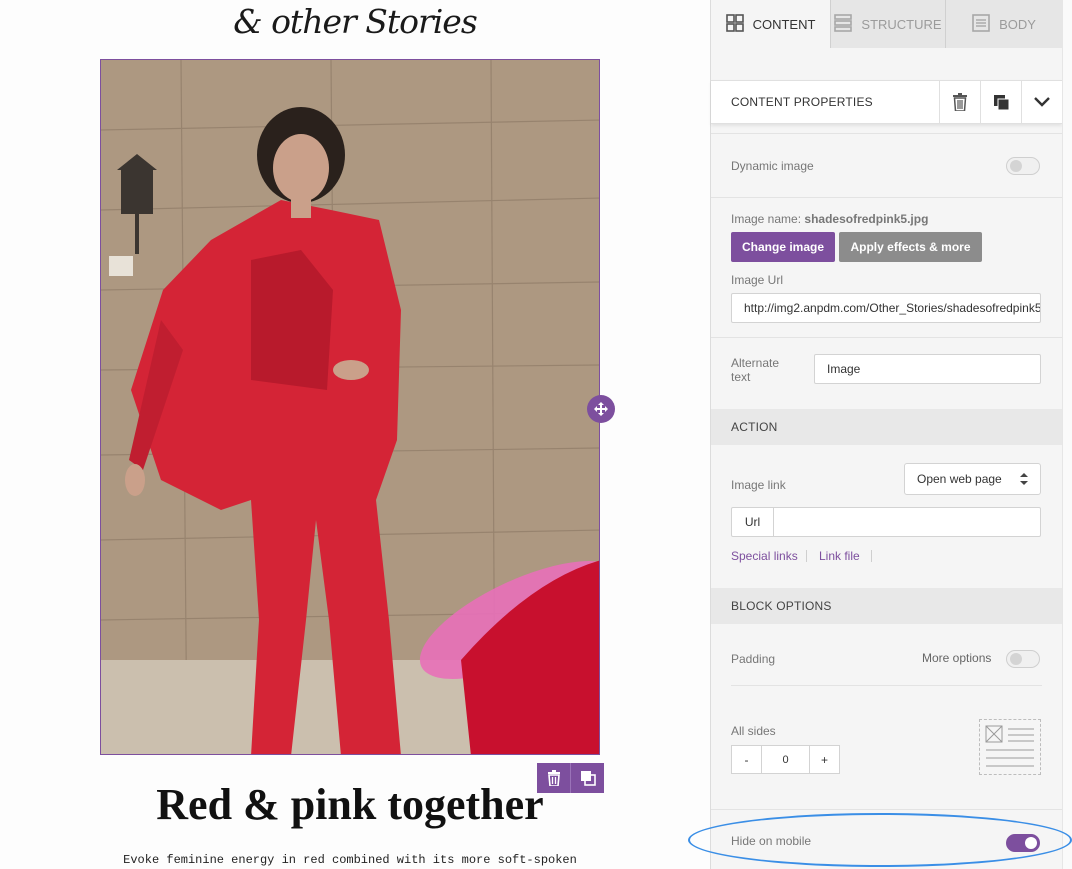 The image size is (1072, 869). I want to click on hide-on-mobile-label: Hide on mobile, so click(771, 841).